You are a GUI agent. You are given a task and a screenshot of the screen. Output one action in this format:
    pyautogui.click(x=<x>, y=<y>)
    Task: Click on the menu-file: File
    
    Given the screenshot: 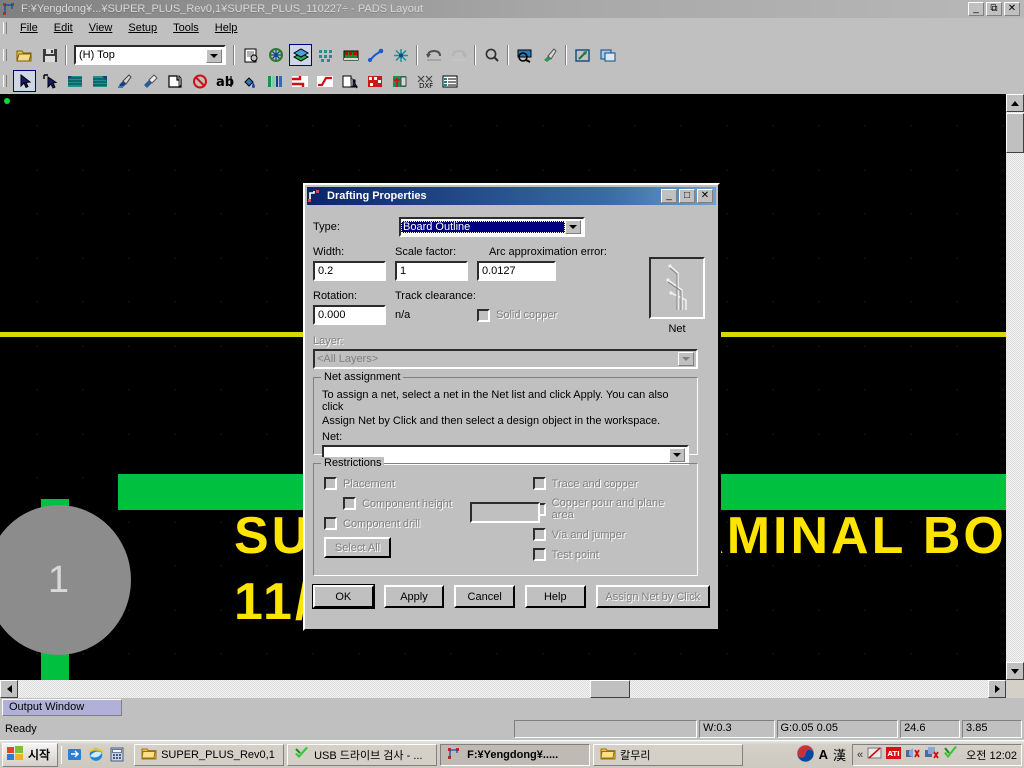 What is the action you would take?
    pyautogui.click(x=29, y=28)
    